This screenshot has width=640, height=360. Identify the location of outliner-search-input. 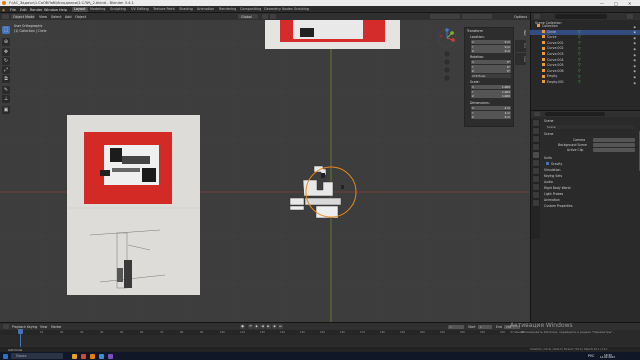
(581, 16).